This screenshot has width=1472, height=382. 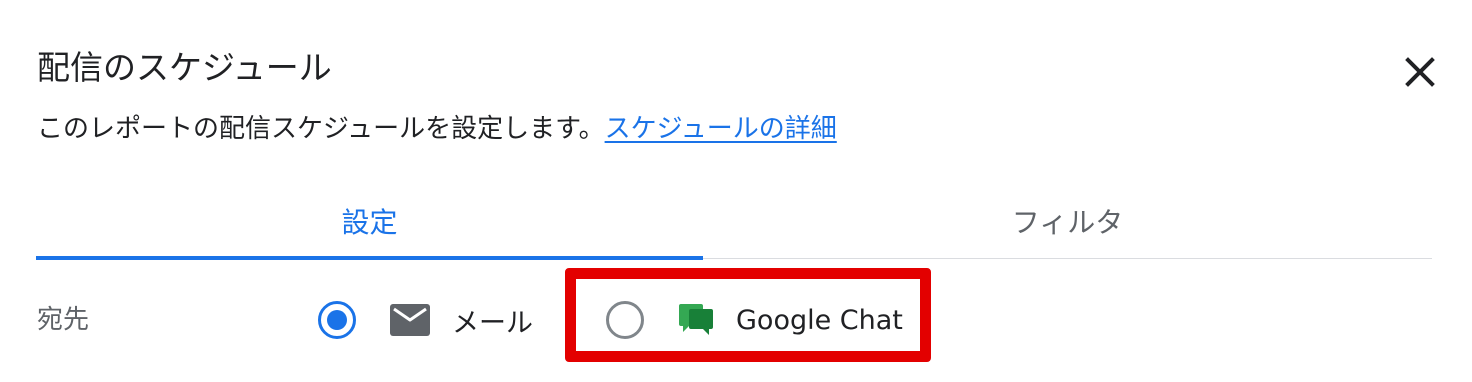 I want to click on google-chat-option-label: Google Chat, so click(x=819, y=320).